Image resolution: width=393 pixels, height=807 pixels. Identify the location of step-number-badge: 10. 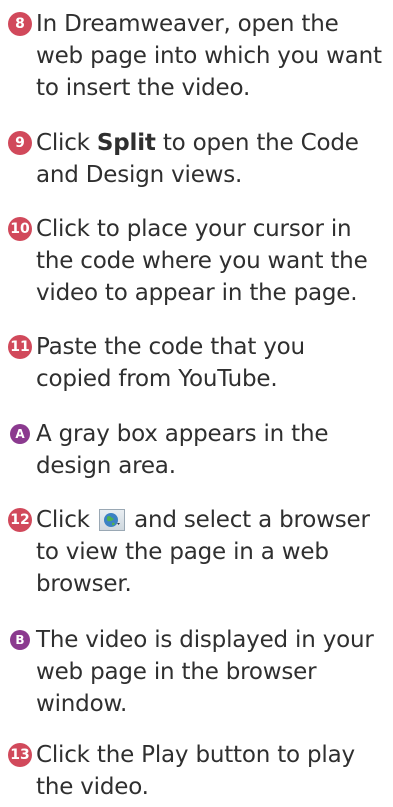
(20, 229).